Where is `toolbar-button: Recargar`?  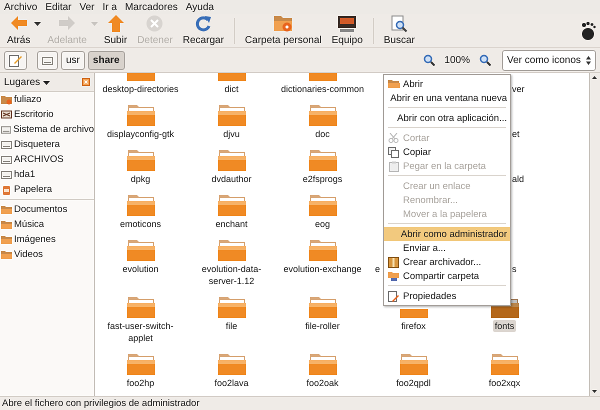
toolbar-button: Recargar is located at coordinates (203, 30).